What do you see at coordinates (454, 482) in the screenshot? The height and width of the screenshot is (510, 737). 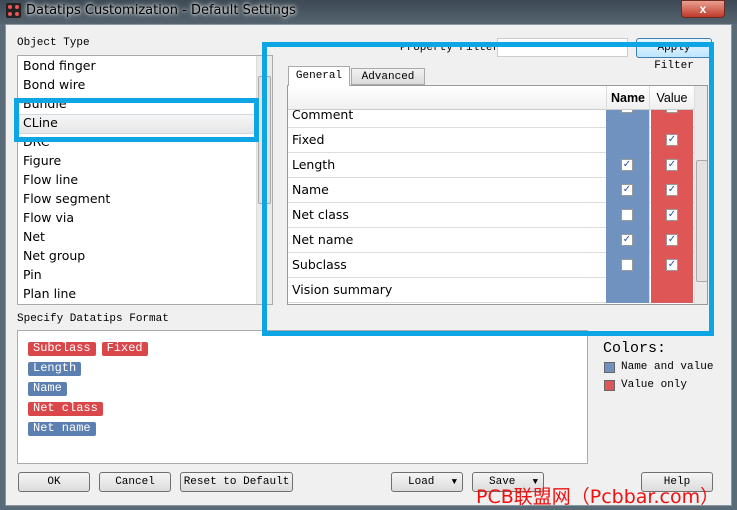 I see `dropdown-arrow-icon: ▼` at bounding box center [454, 482].